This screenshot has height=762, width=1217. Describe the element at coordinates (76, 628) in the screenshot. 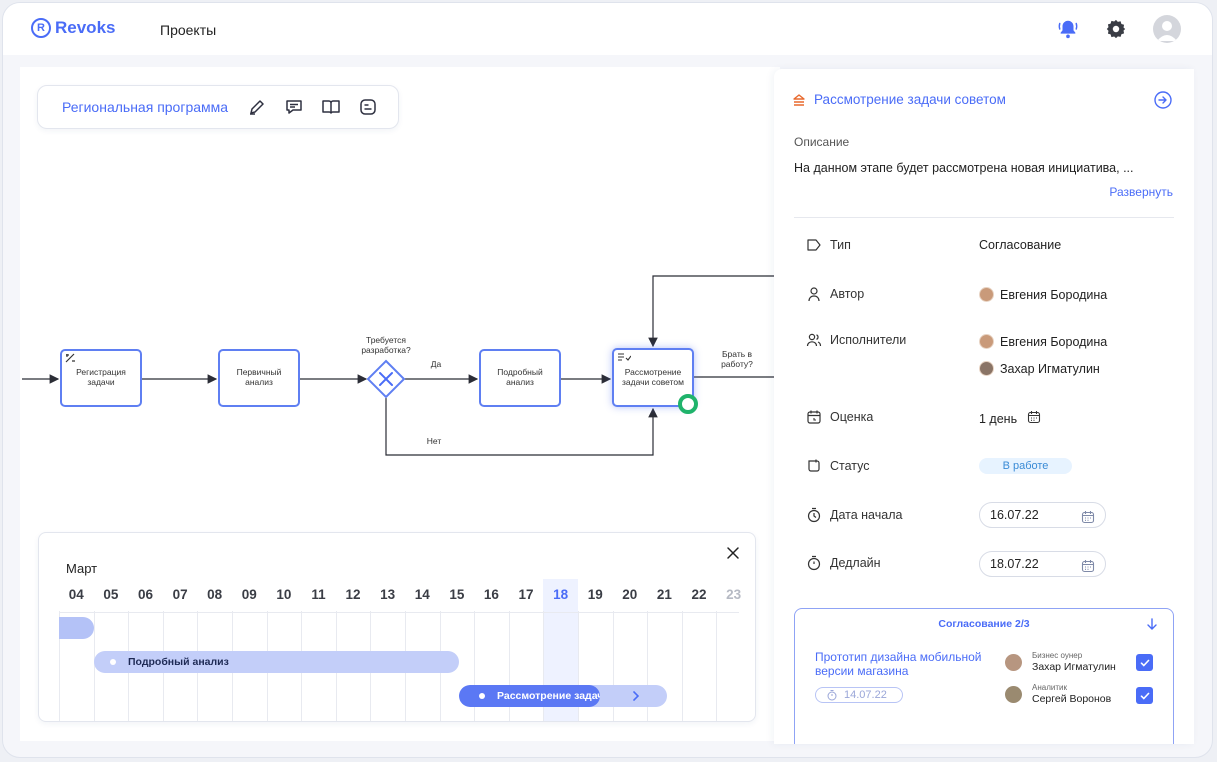

I see `timeline-bar` at that location.